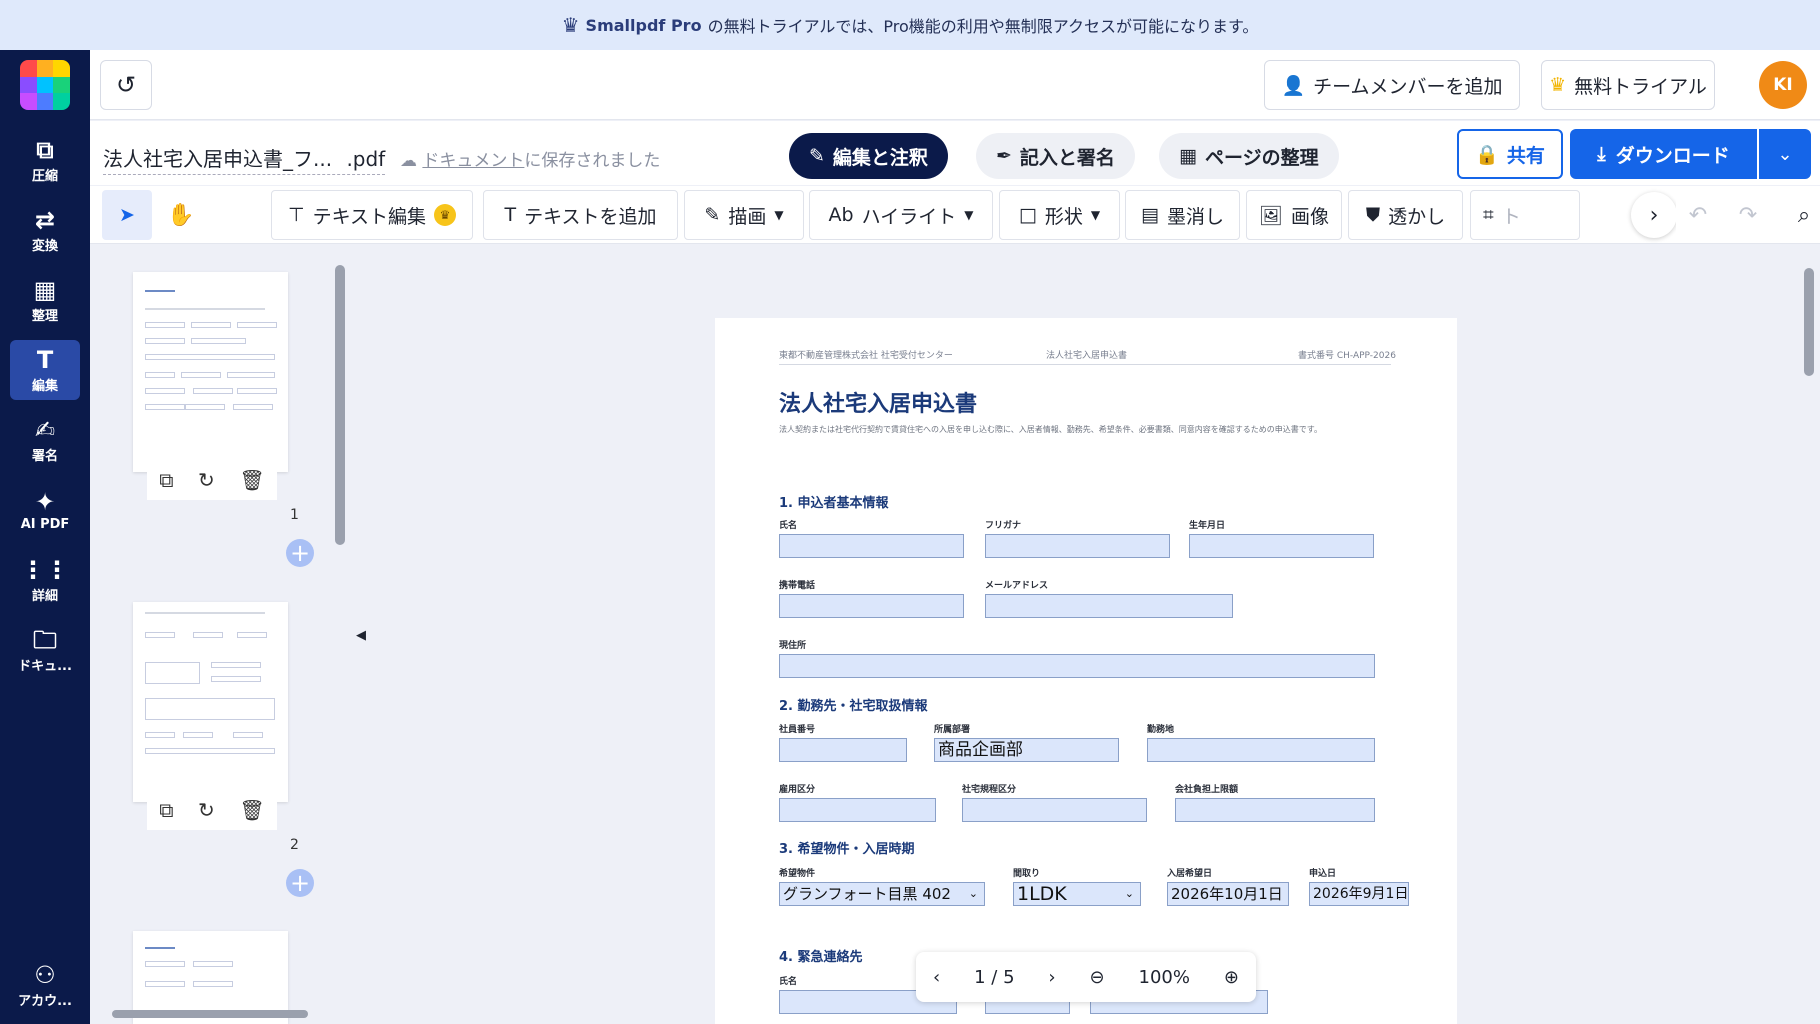 This screenshot has width=1820, height=1024. I want to click on prev-page-button: ‹, so click(936, 977).